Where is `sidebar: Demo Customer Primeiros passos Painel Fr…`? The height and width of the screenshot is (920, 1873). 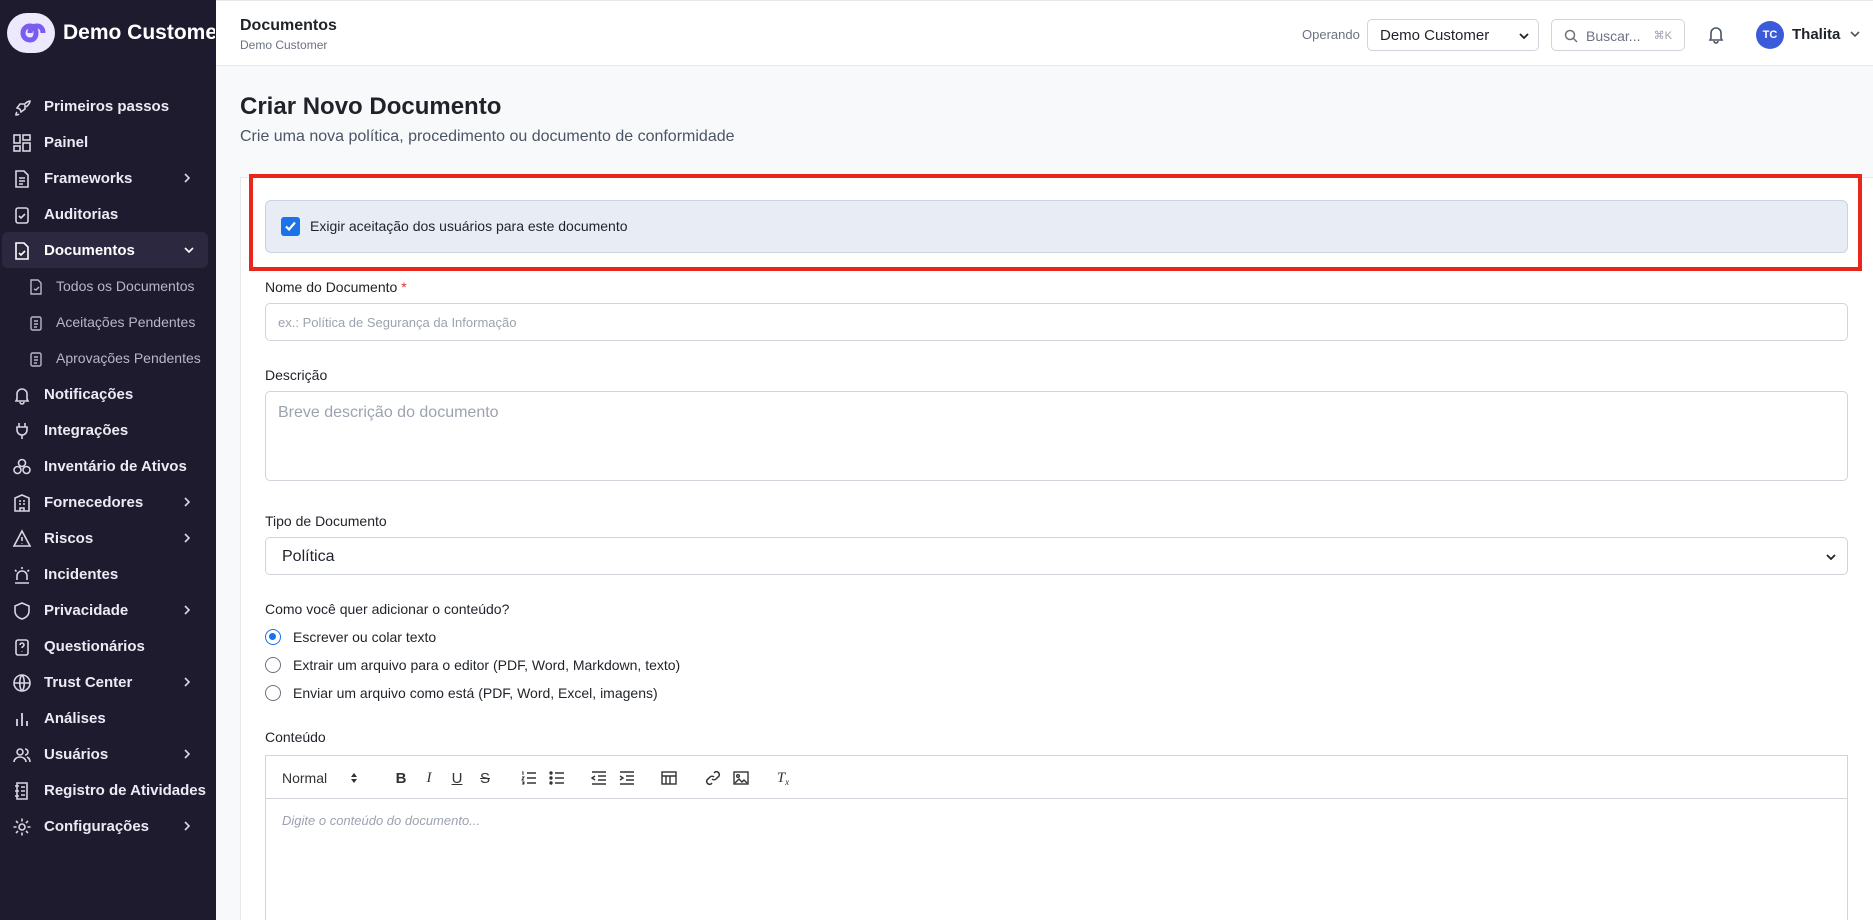
sidebar: Demo Customer Primeiros passos Painel Fr… is located at coordinates (108, 460).